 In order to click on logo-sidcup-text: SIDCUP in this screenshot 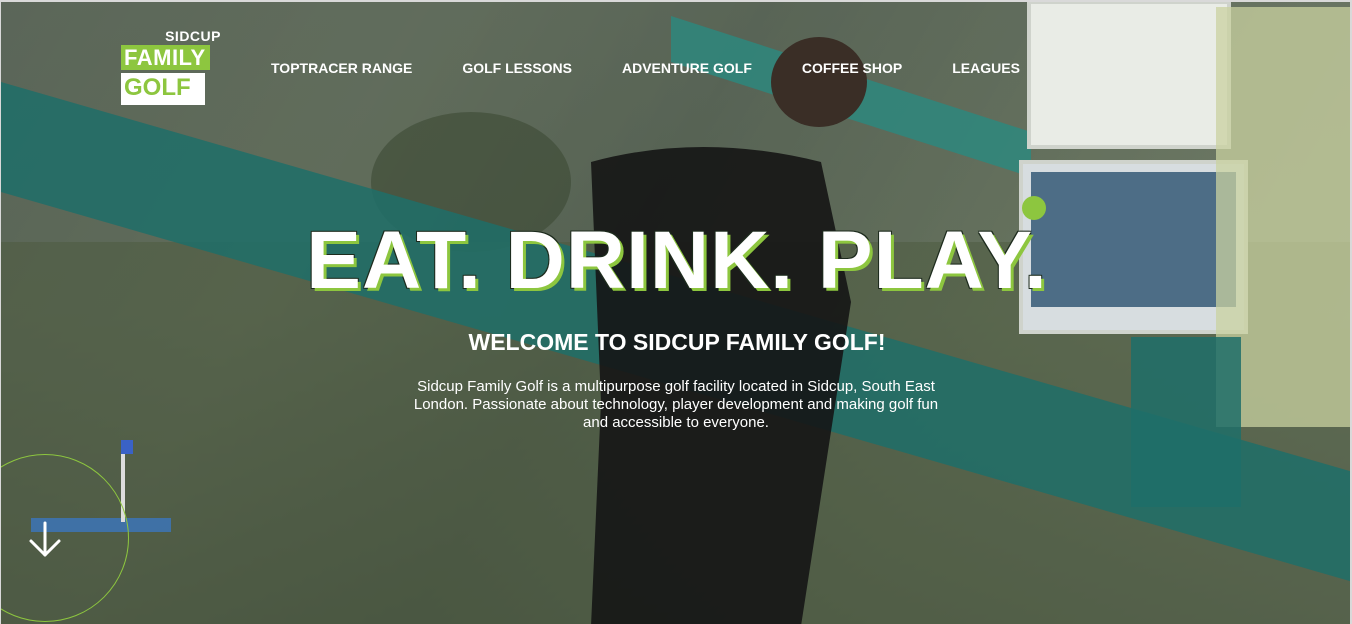, I will do `click(193, 36)`.